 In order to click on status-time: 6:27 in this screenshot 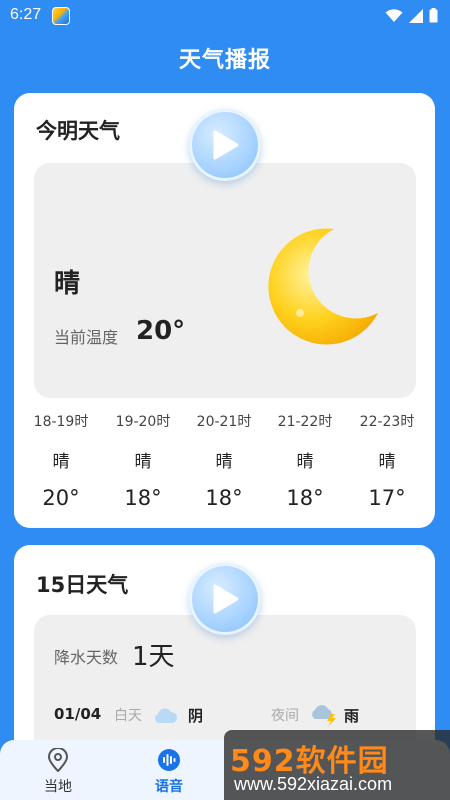, I will do `click(26, 14)`.